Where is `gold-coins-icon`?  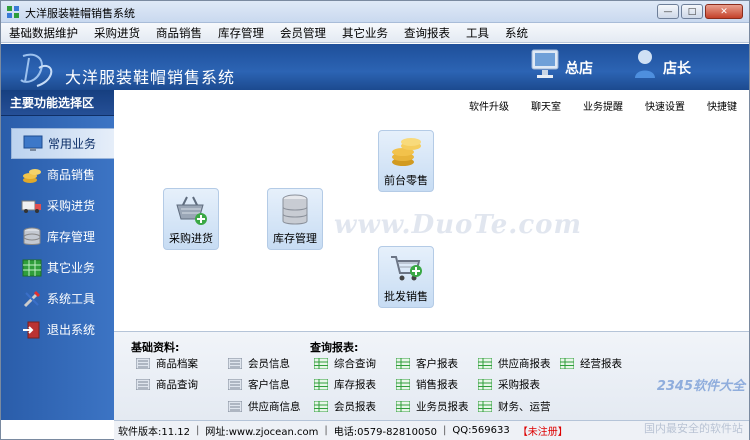
gold-coins-icon is located at coordinates (406, 152).